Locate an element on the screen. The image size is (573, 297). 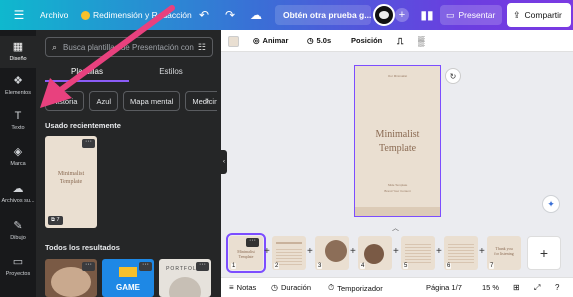
panel-tabs: Plantillas Estilos is located at coordinates (129, 74).